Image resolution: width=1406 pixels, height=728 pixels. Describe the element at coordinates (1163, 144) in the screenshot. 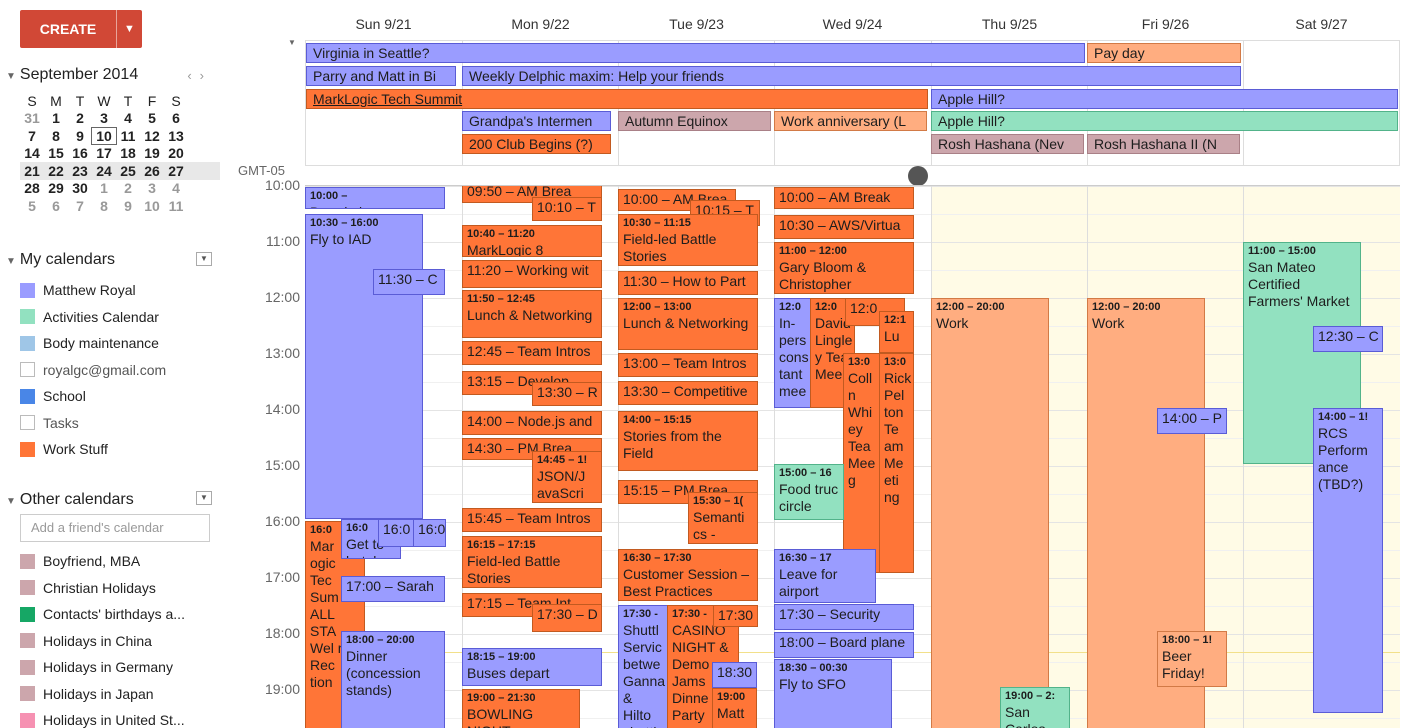

I see `allday-event: Rosh Hashana II (N` at that location.